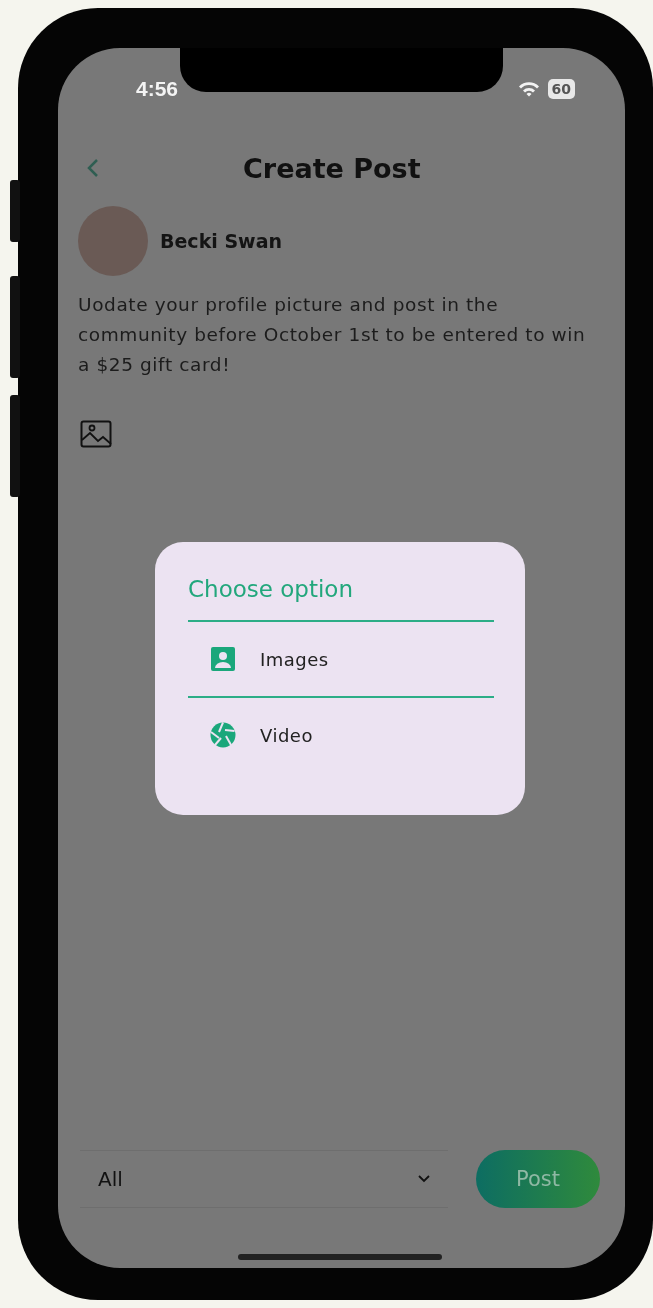 The height and width of the screenshot is (1308, 653). Describe the element at coordinates (341, 660) in the screenshot. I see `dialog-option: Images` at that location.